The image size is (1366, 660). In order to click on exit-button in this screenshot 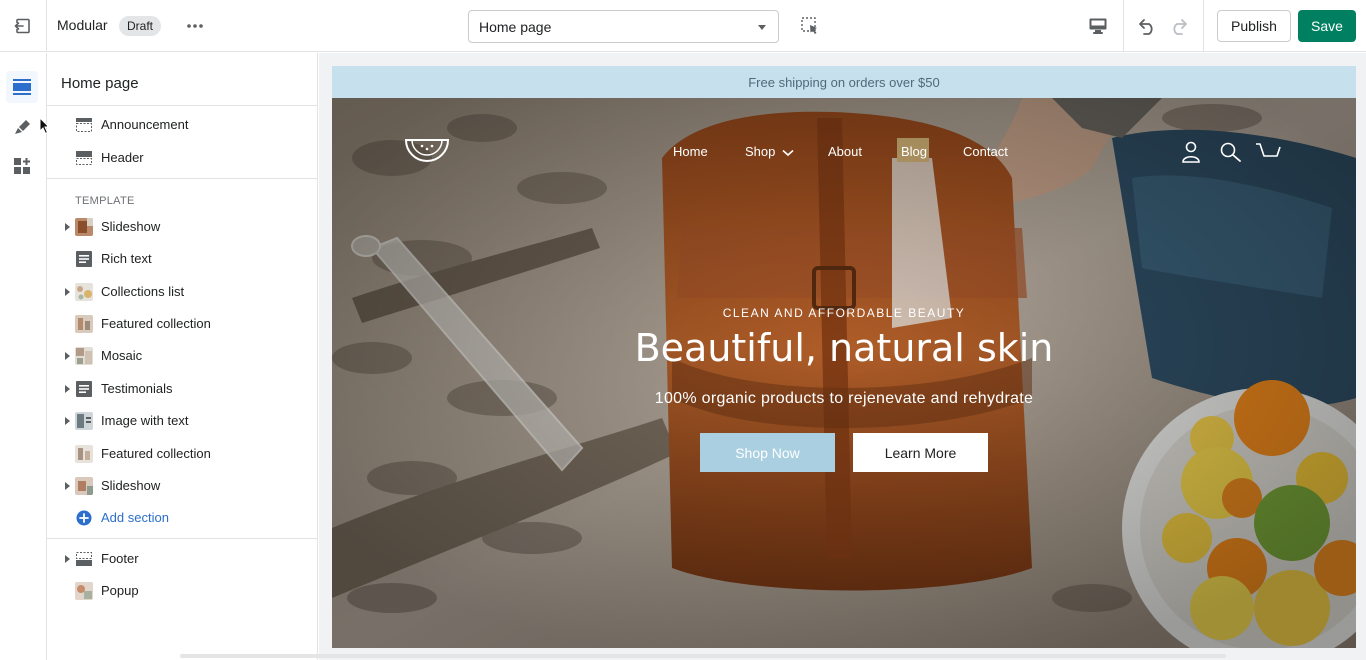, I will do `click(23, 26)`.